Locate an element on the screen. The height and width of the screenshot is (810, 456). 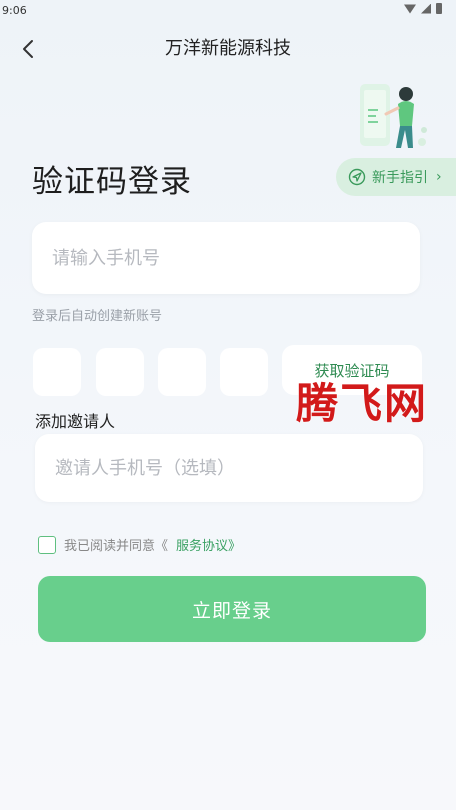
battery-icon is located at coordinates (439, 8).